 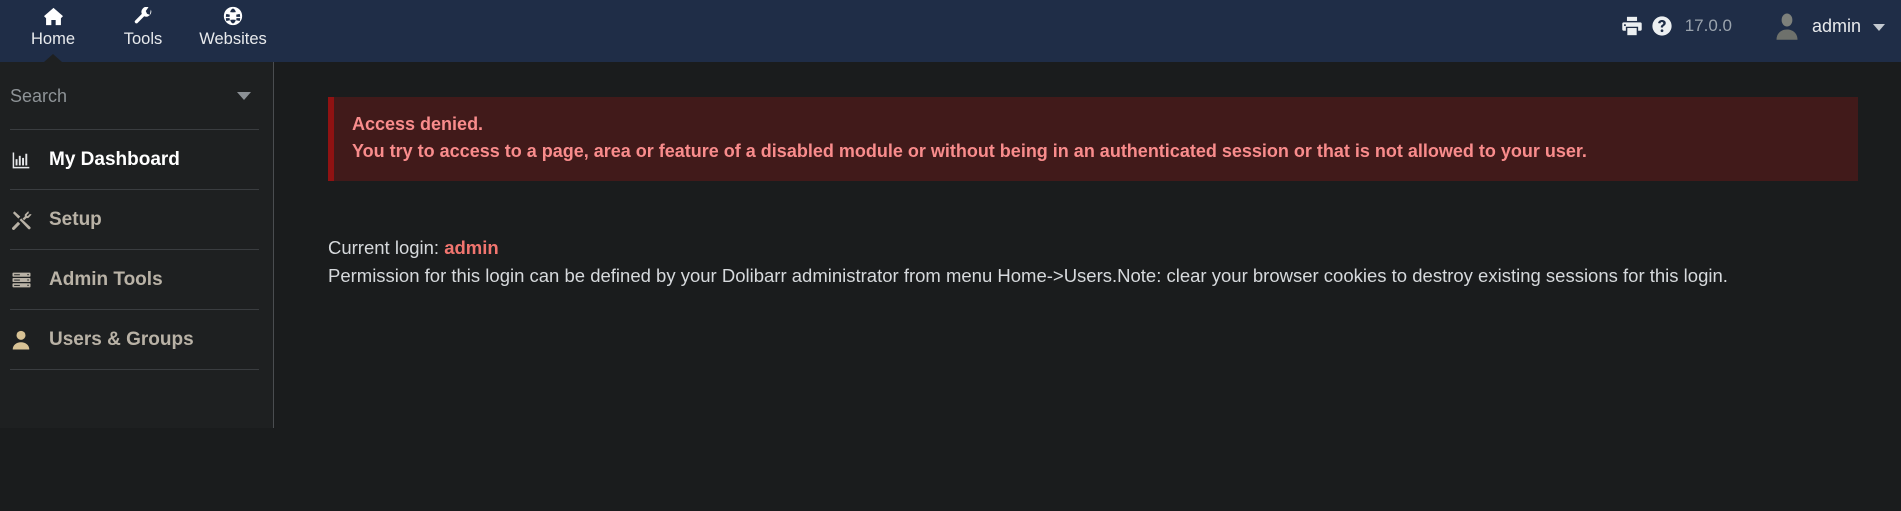 What do you see at coordinates (1759, 26) in the screenshot?
I see `navbar-right-actions: 17.0.0 admin` at bounding box center [1759, 26].